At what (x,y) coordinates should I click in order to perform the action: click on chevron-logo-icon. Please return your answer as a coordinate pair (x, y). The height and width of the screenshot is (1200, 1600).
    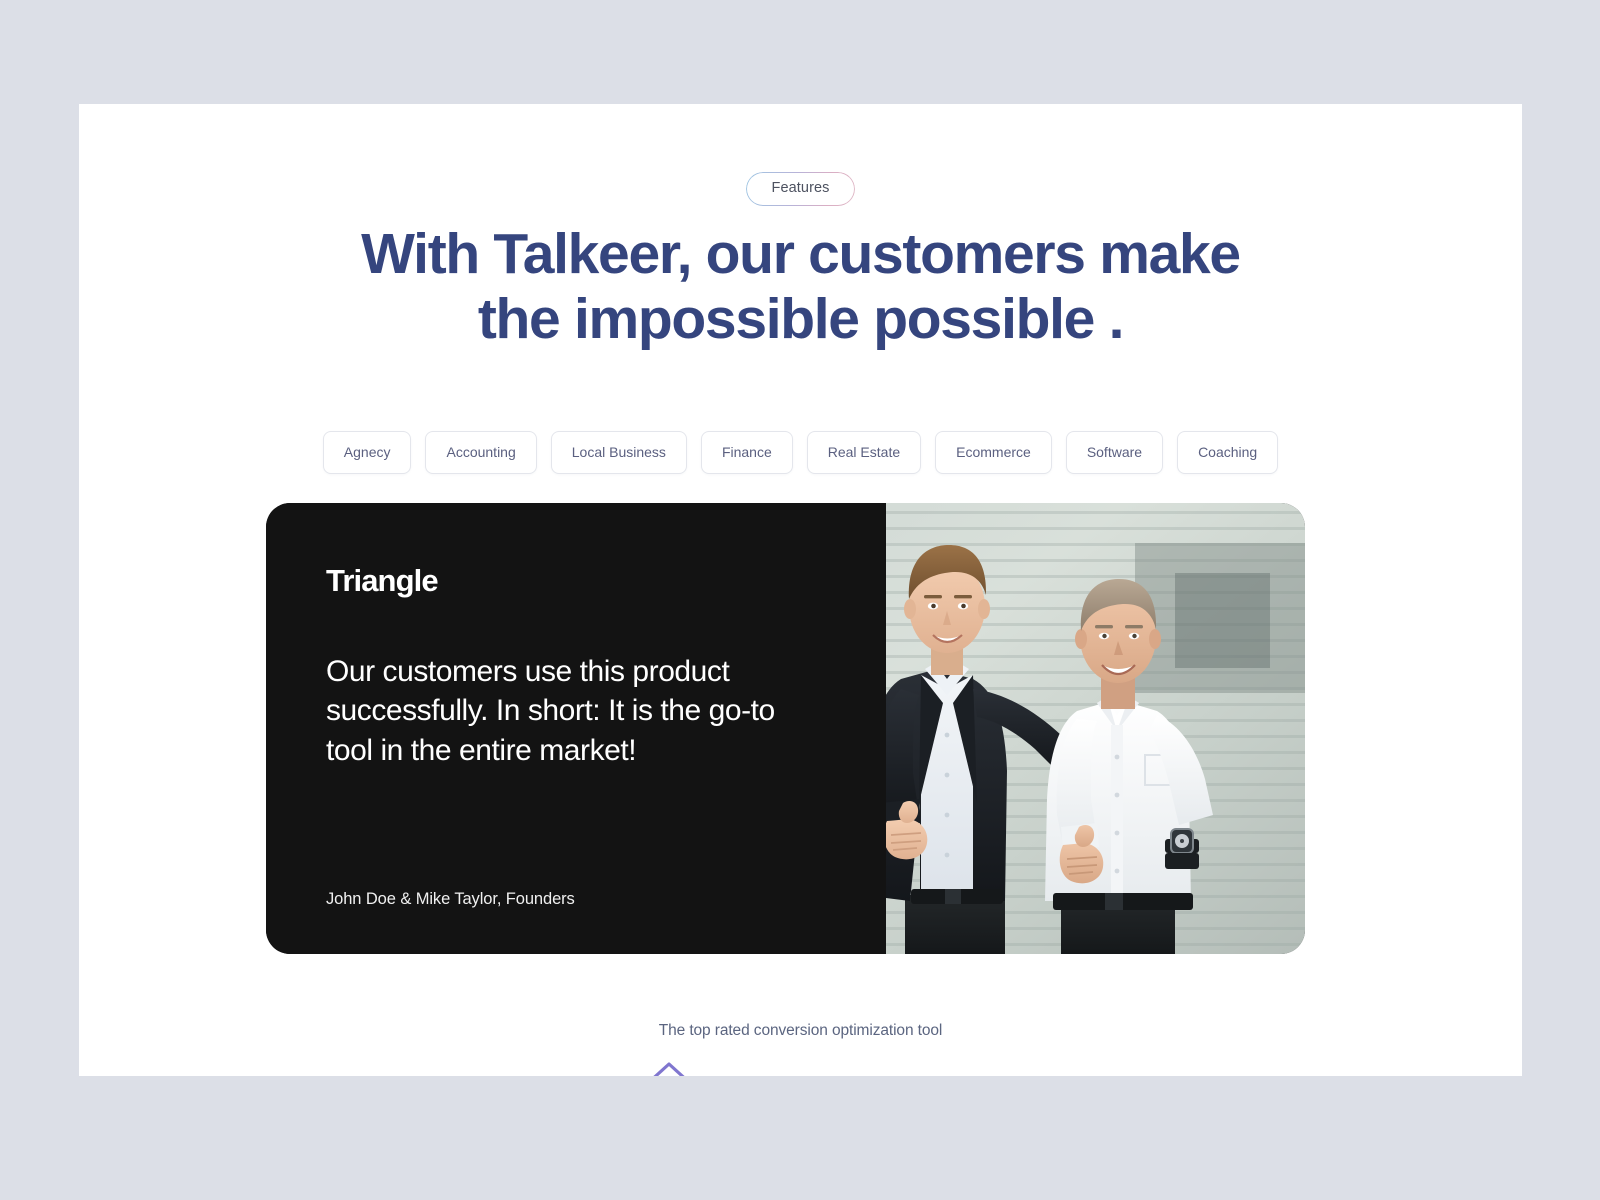
    Looking at the image, I should click on (668, 1069).